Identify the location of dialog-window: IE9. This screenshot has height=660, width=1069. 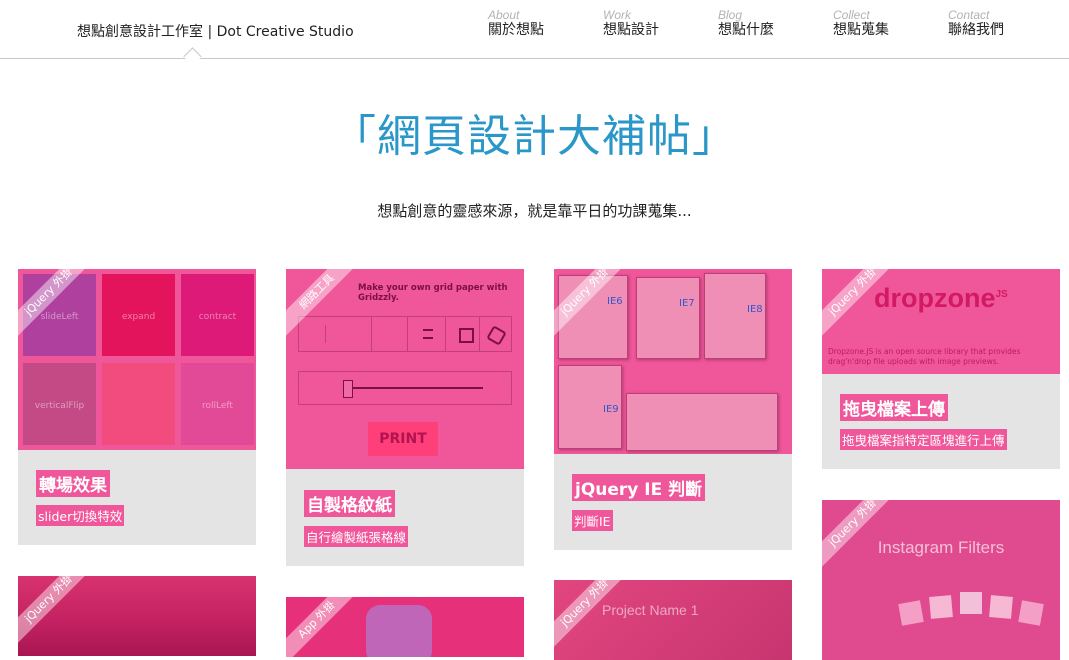
(590, 407).